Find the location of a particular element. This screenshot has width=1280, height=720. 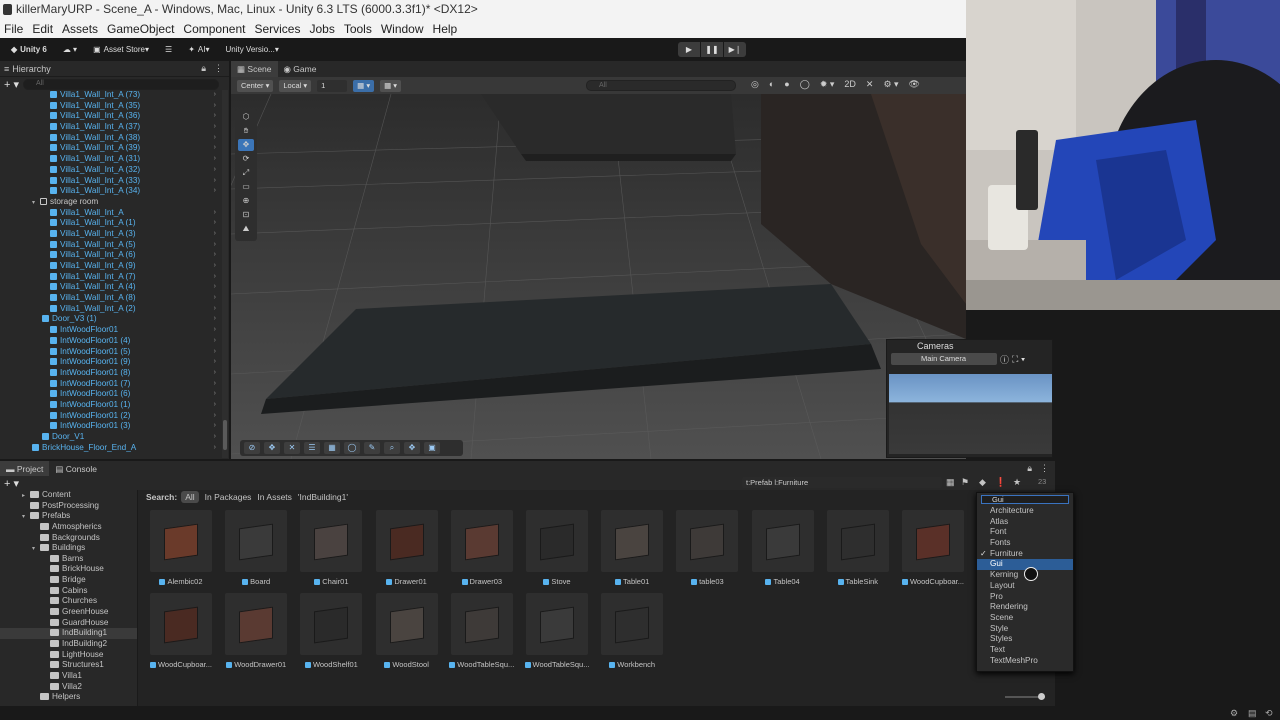

label-option: TextMeshPro is located at coordinates (1025, 661).